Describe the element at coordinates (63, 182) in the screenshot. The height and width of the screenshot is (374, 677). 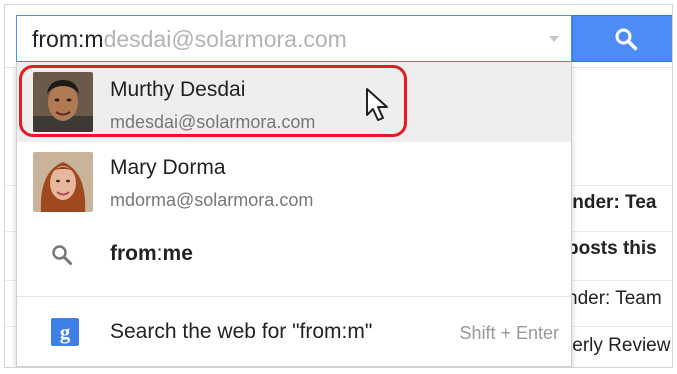
I see `avatar` at that location.